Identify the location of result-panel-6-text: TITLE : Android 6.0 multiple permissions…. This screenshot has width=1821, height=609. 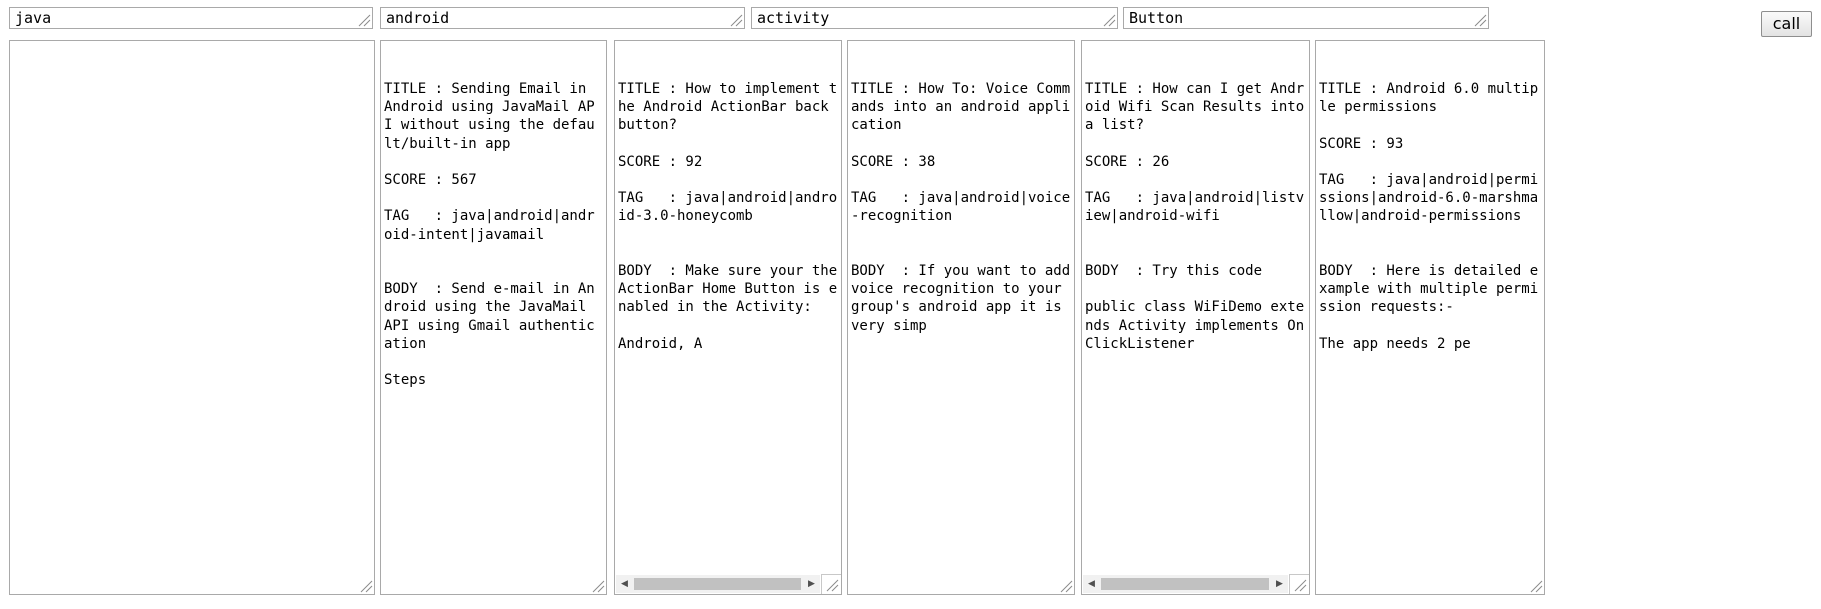
(1429, 216).